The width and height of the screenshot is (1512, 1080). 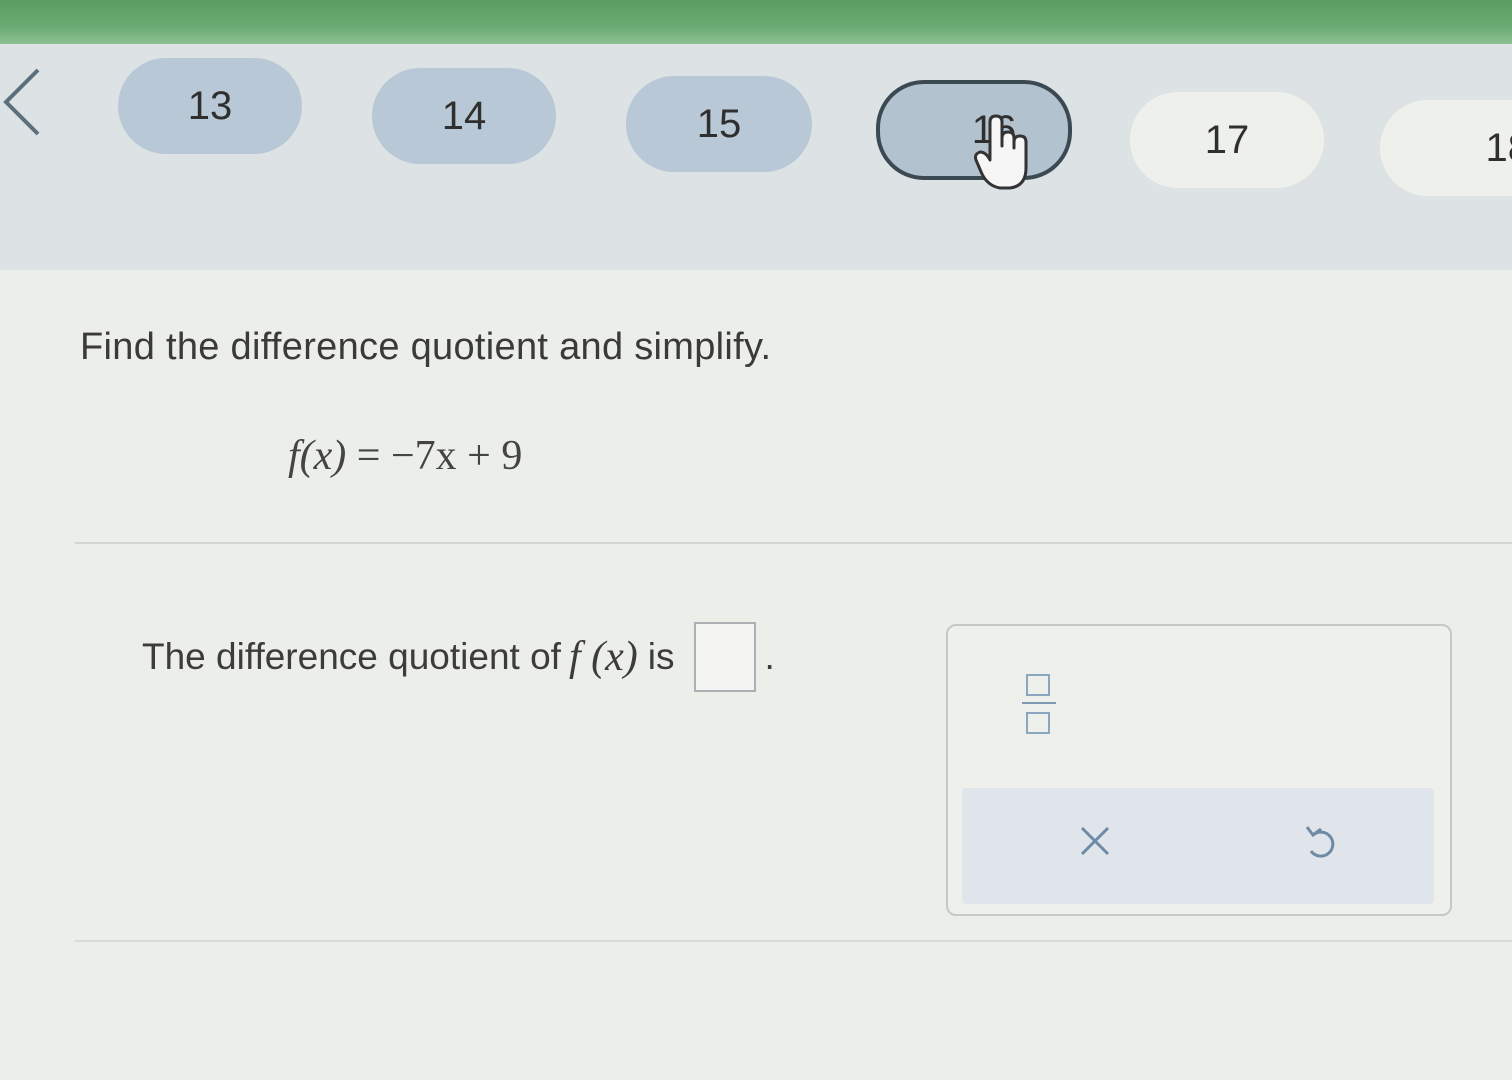 I want to click on question-14-button: 14, so click(x=464, y=116).